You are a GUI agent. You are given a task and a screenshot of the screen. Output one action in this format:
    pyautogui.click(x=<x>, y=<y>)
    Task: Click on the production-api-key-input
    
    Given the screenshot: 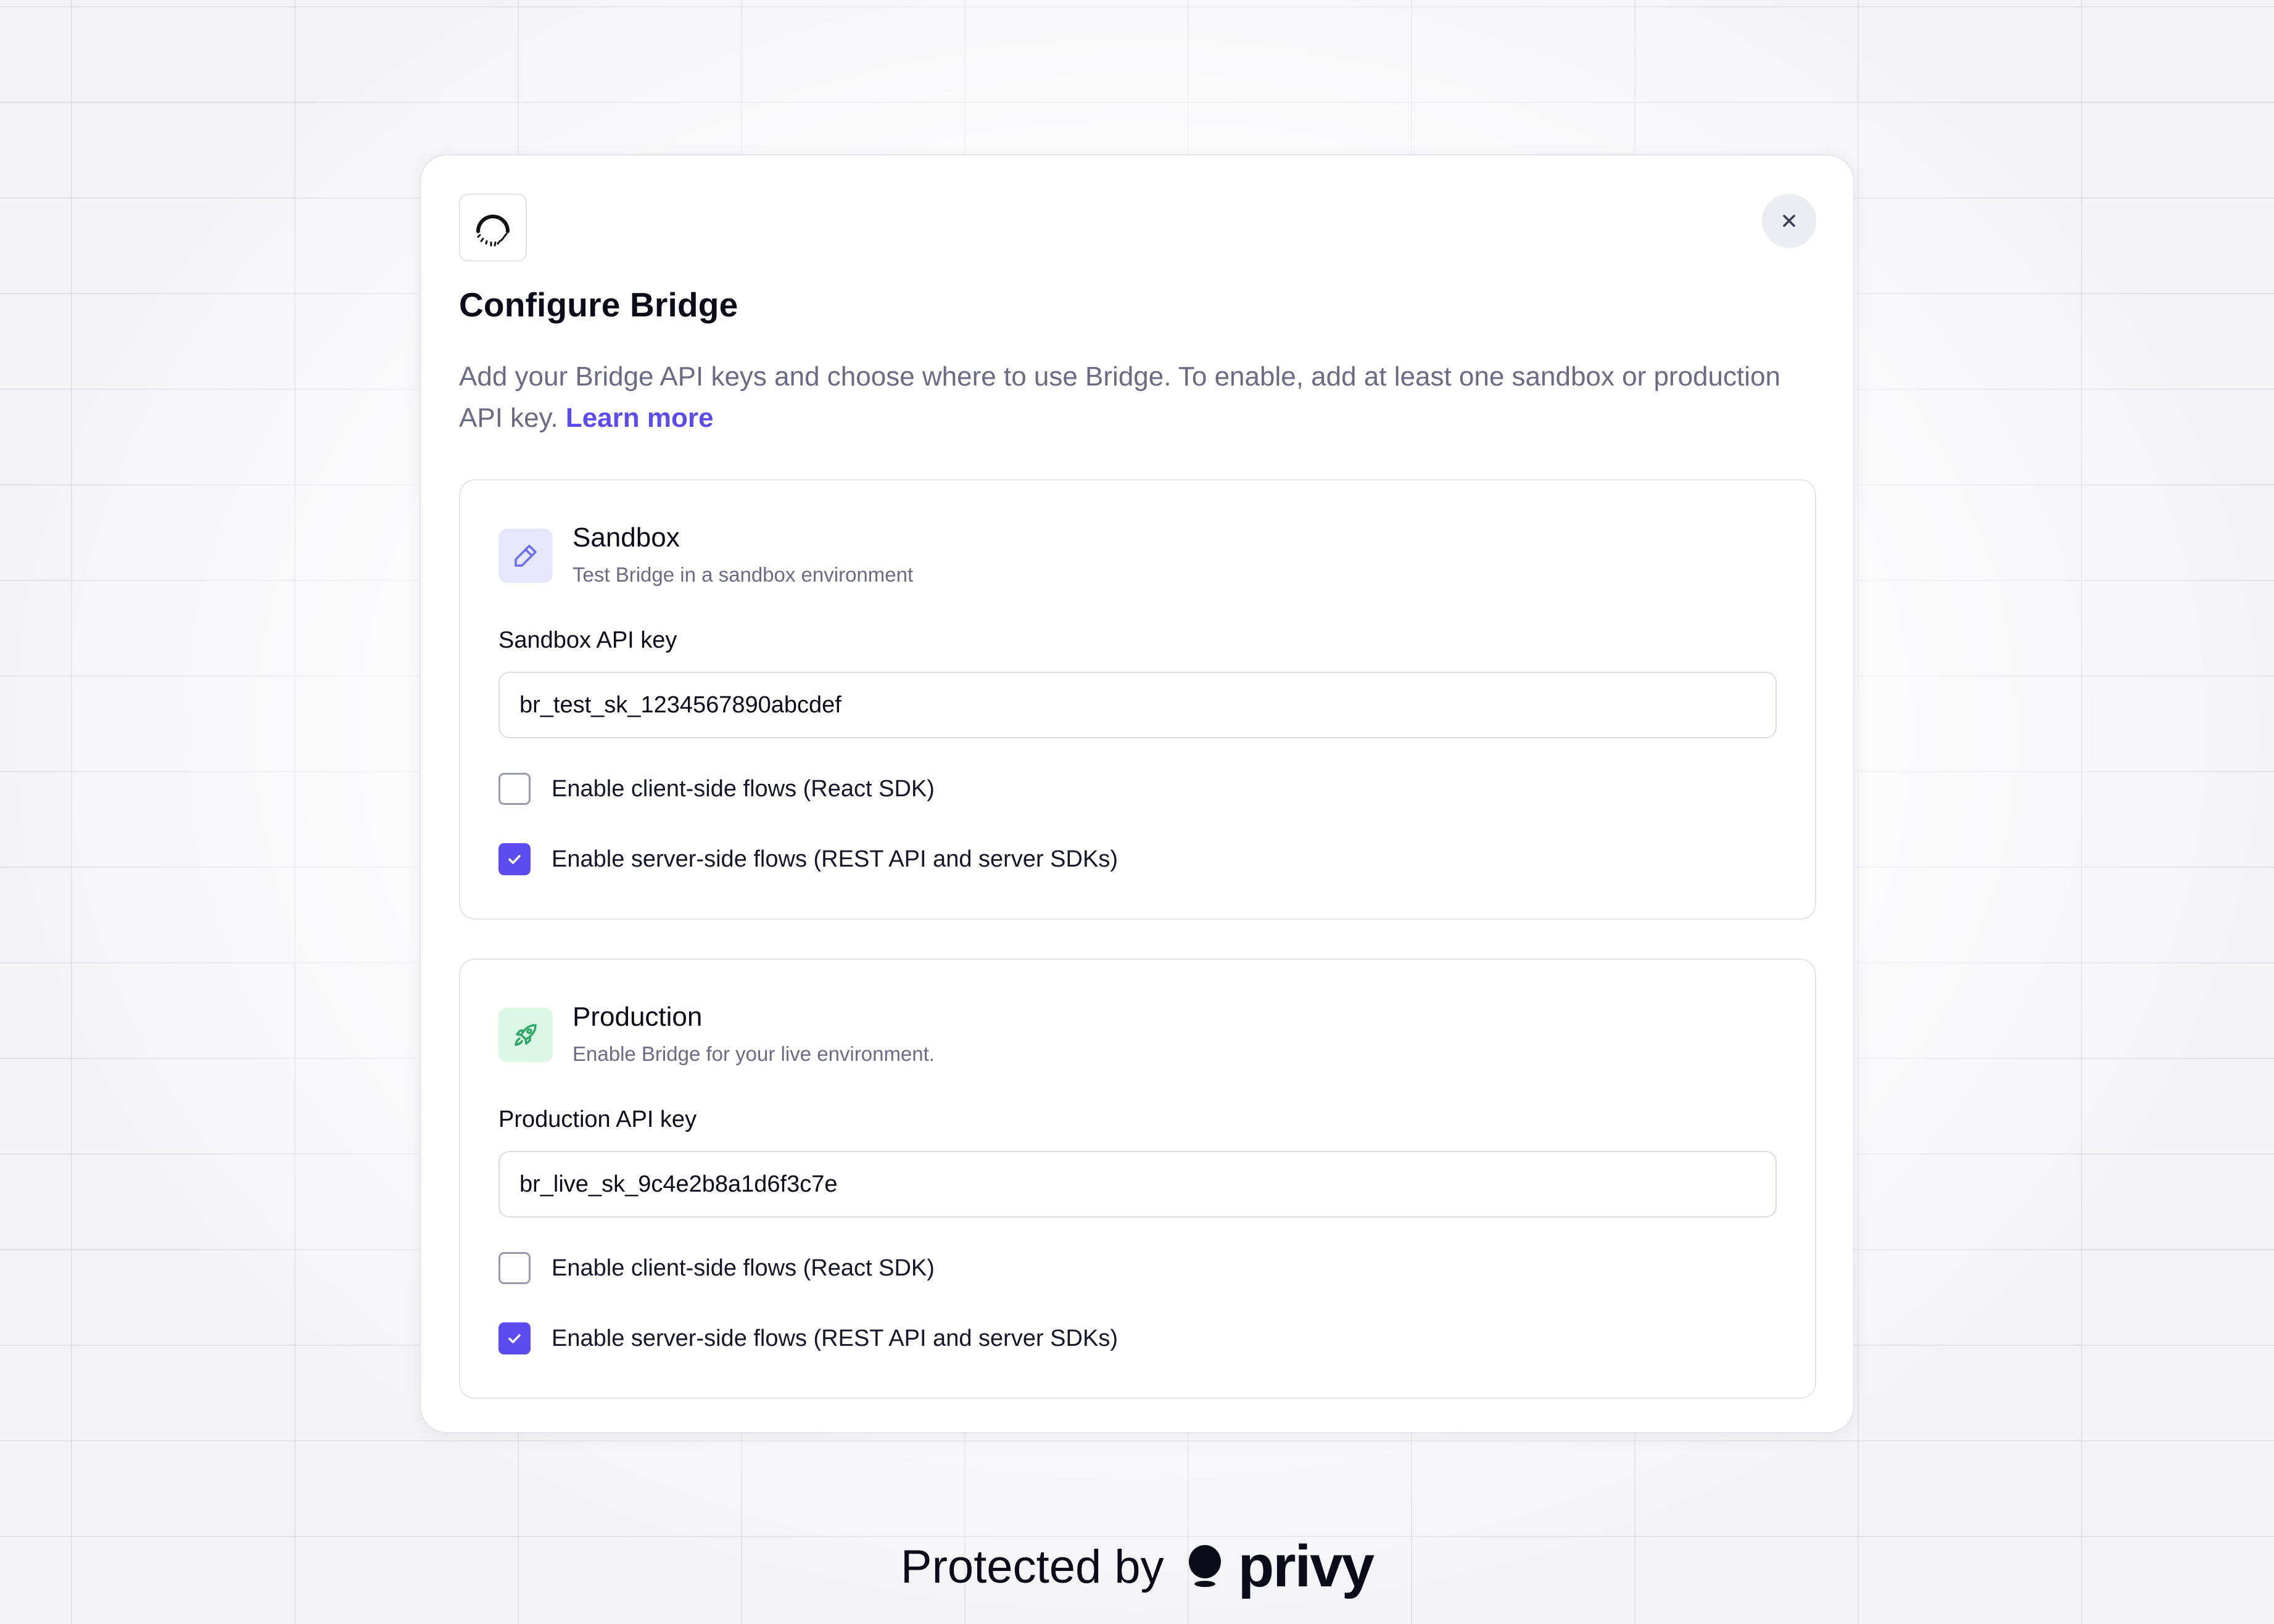 What is the action you would take?
    pyautogui.click(x=1137, y=1184)
    